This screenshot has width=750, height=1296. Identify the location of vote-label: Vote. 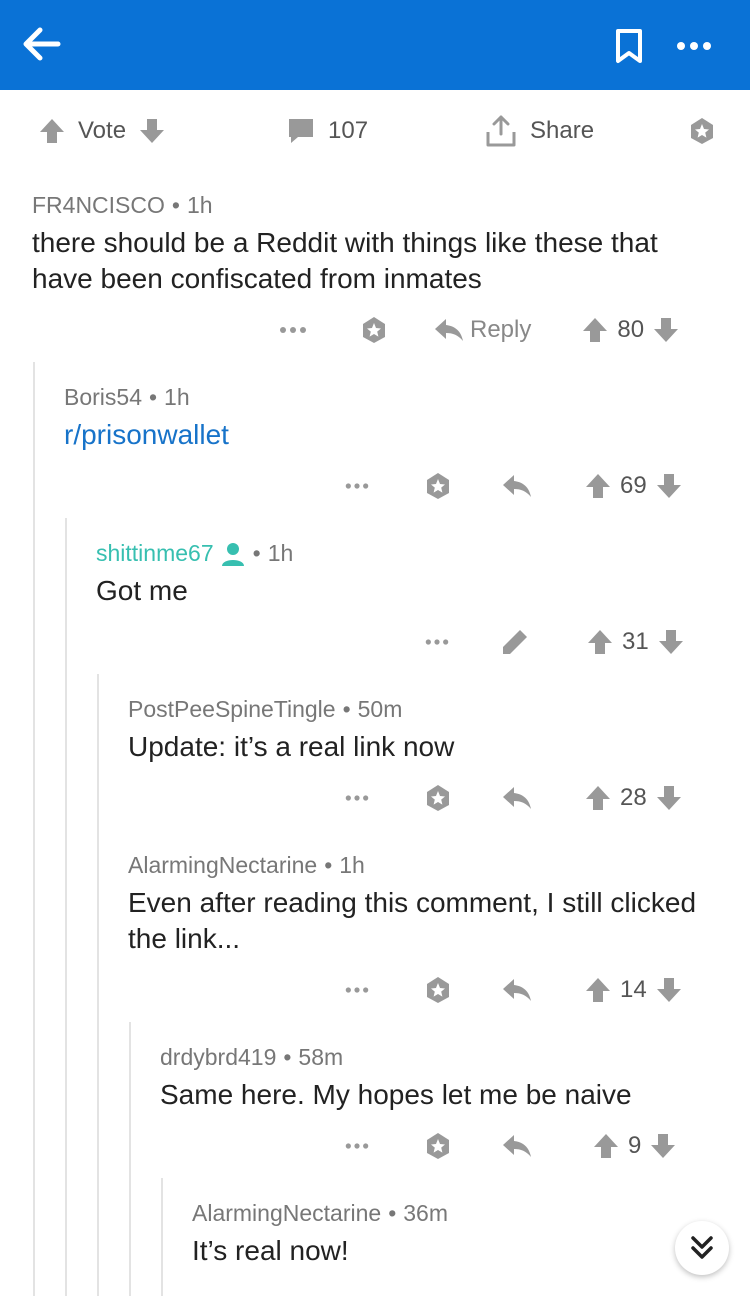
(102, 130).